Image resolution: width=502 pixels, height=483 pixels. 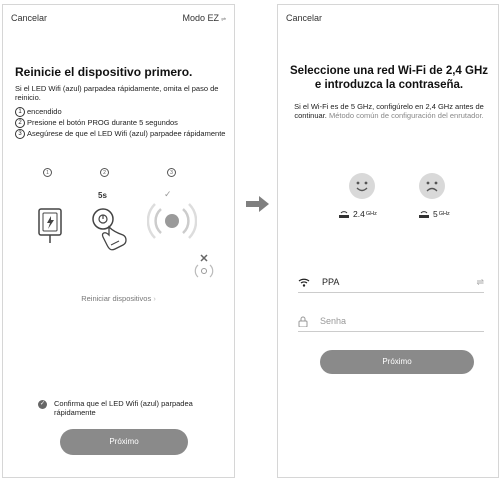 What do you see at coordinates (257, 204) in the screenshot?
I see `arrow-right-icon` at bounding box center [257, 204].